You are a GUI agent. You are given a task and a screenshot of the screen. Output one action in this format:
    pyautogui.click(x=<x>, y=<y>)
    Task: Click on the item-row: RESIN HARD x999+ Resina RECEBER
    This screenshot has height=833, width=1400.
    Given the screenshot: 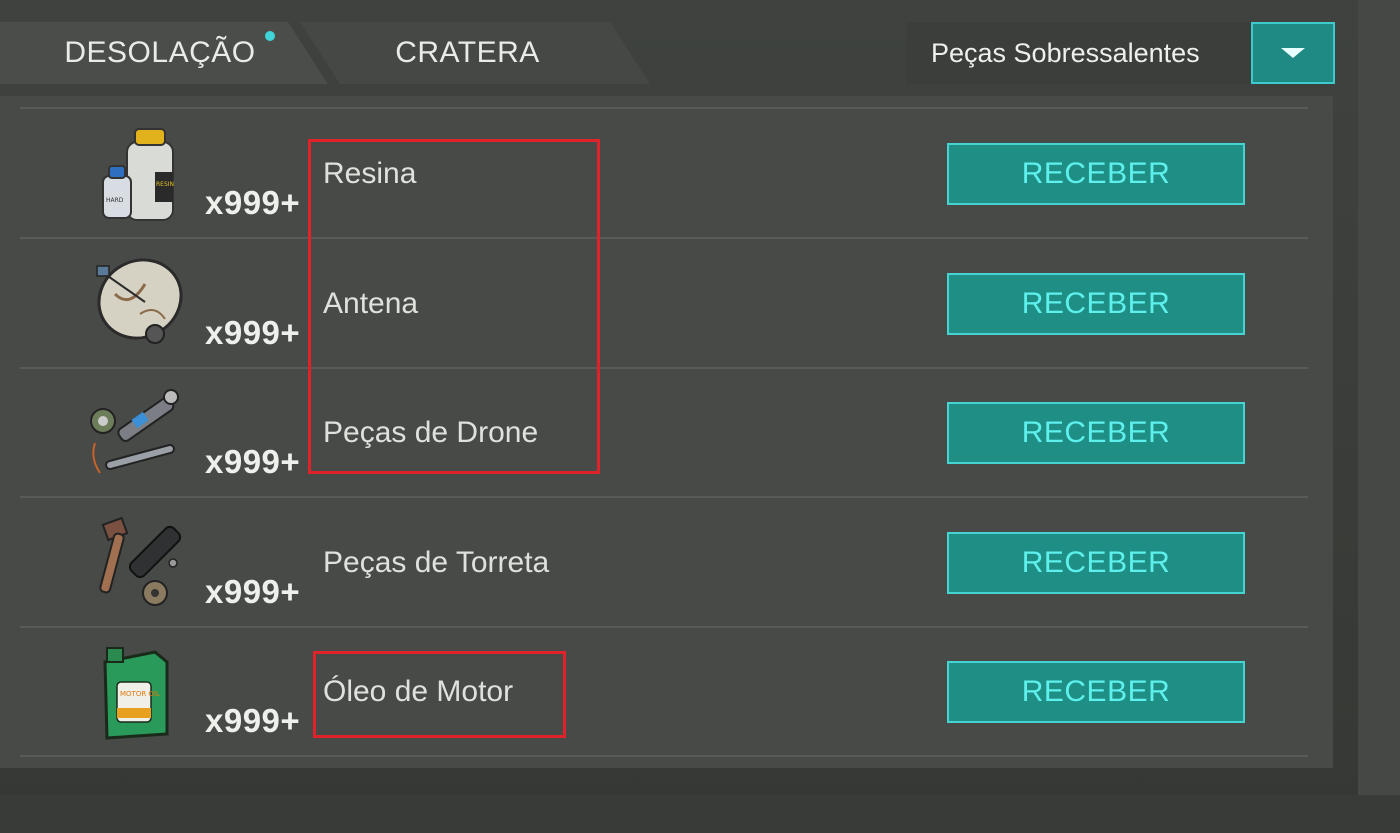 What is the action you would take?
    pyautogui.click(x=666, y=173)
    